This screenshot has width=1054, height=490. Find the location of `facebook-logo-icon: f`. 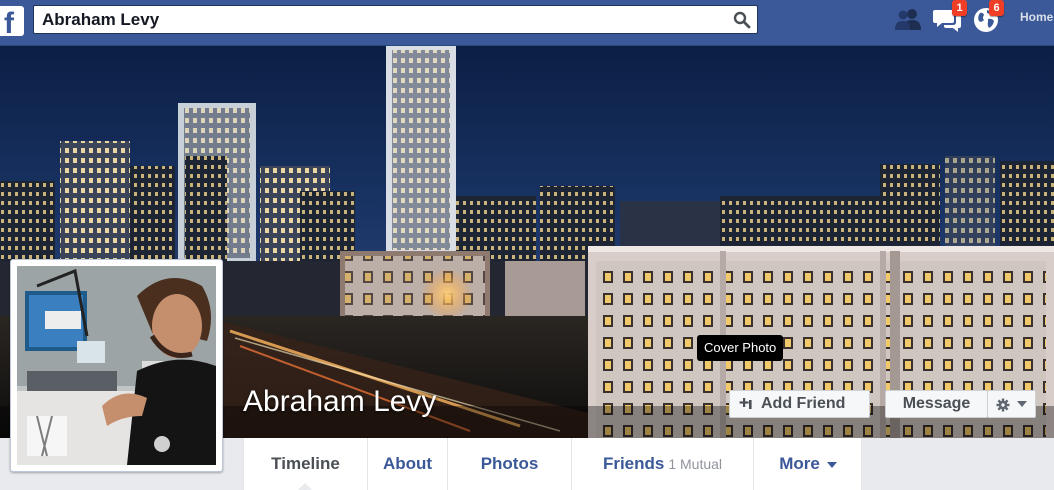

facebook-logo-icon: f is located at coordinates (12, 23).